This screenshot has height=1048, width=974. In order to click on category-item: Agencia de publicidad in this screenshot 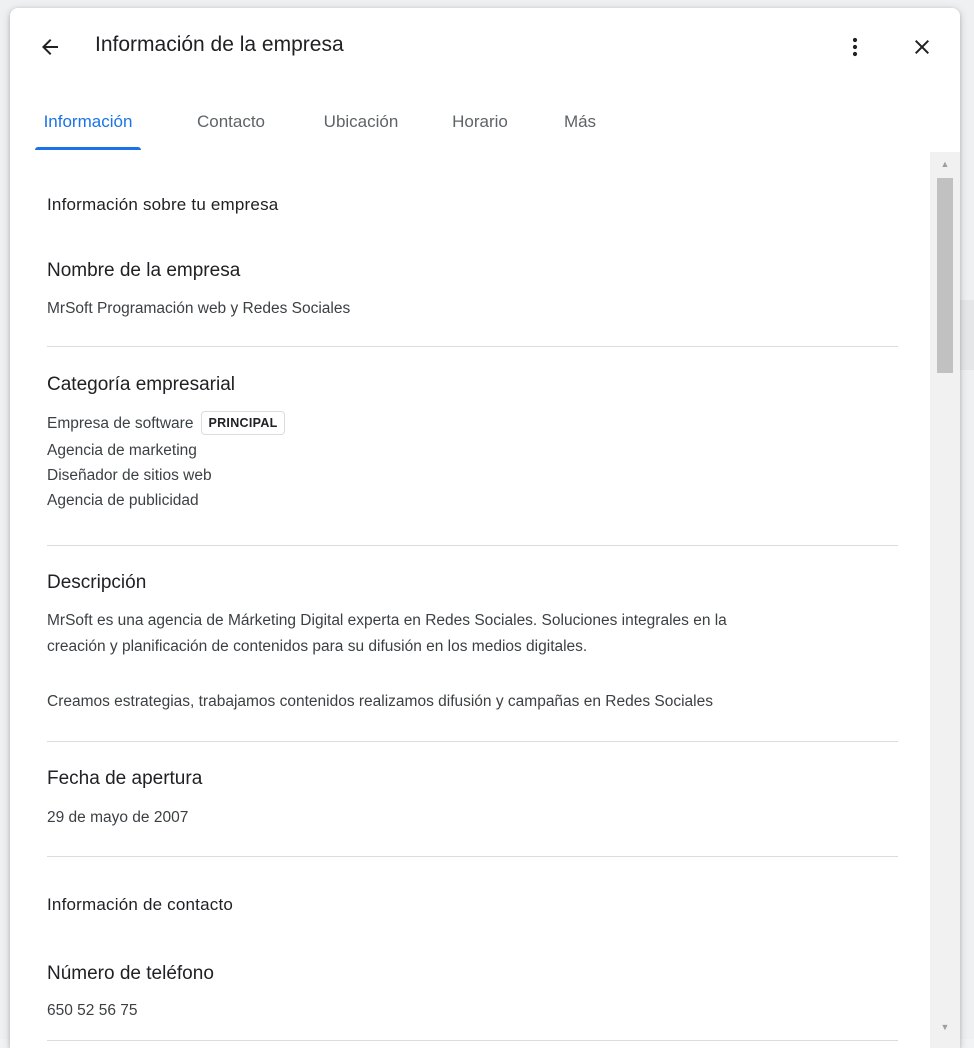, I will do `click(123, 500)`.